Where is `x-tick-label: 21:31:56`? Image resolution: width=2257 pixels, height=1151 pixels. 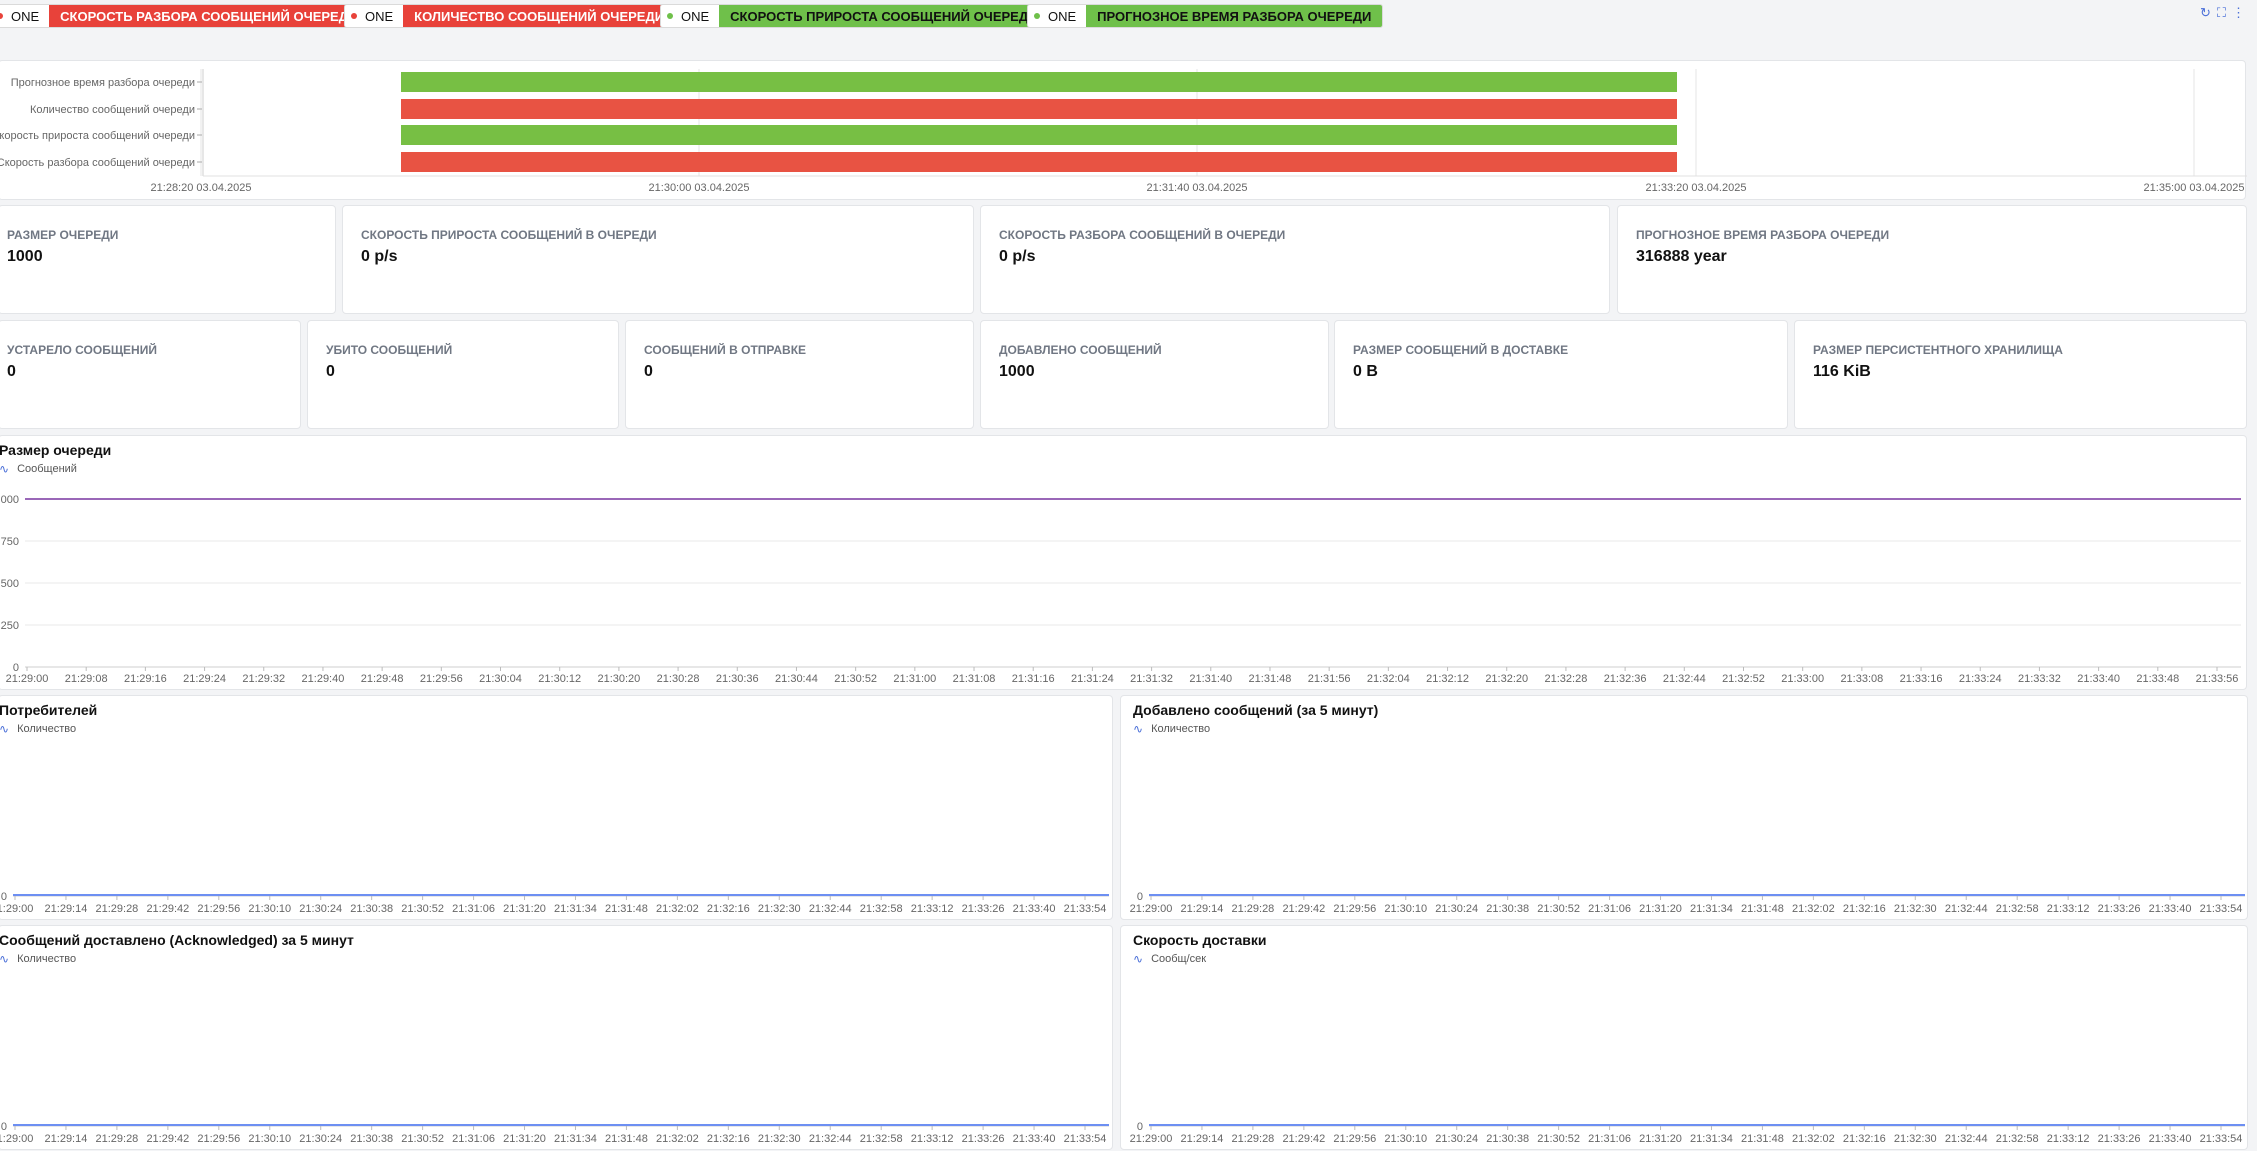
x-tick-label: 21:31:56 is located at coordinates (1329, 679).